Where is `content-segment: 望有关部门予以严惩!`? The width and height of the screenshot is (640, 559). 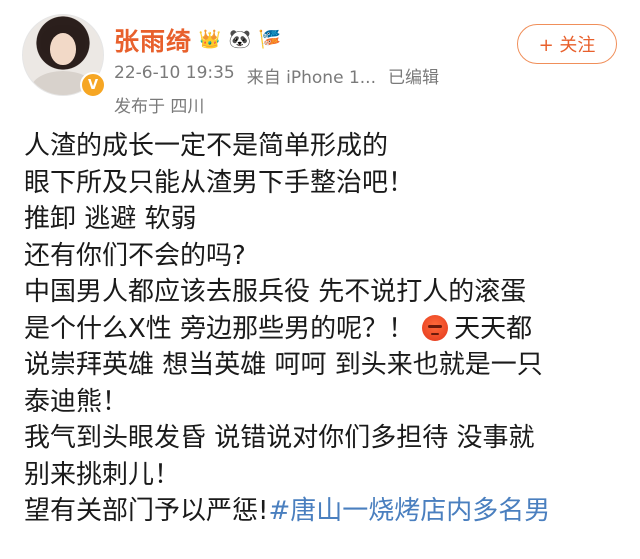
content-segment: 望有关部门予以严惩! is located at coordinates (146, 511).